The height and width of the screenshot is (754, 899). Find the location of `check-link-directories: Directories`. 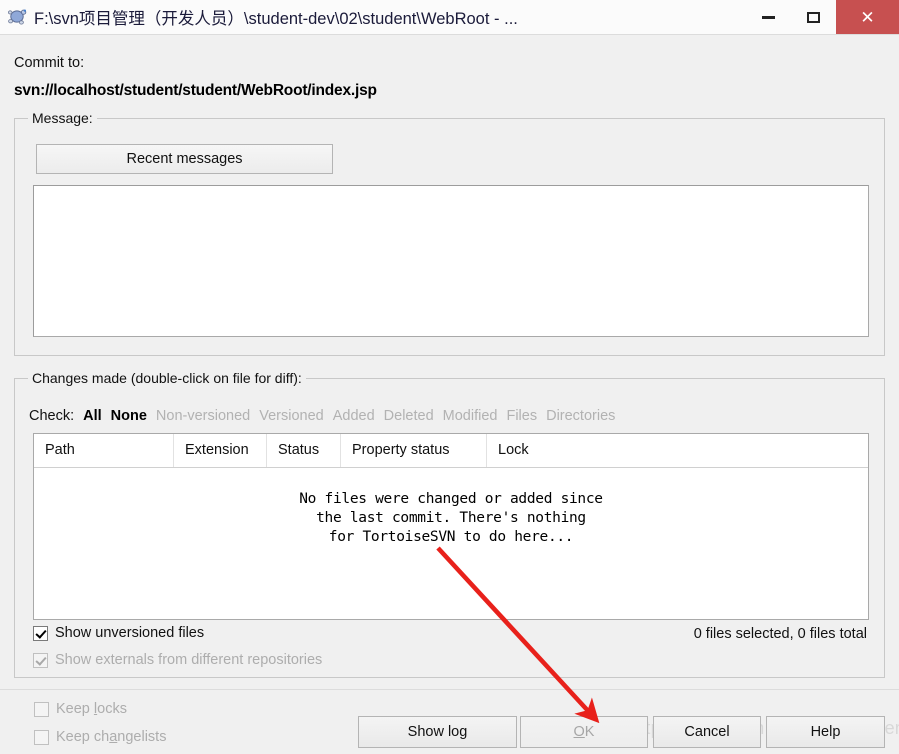

check-link-directories: Directories is located at coordinates (581, 416).